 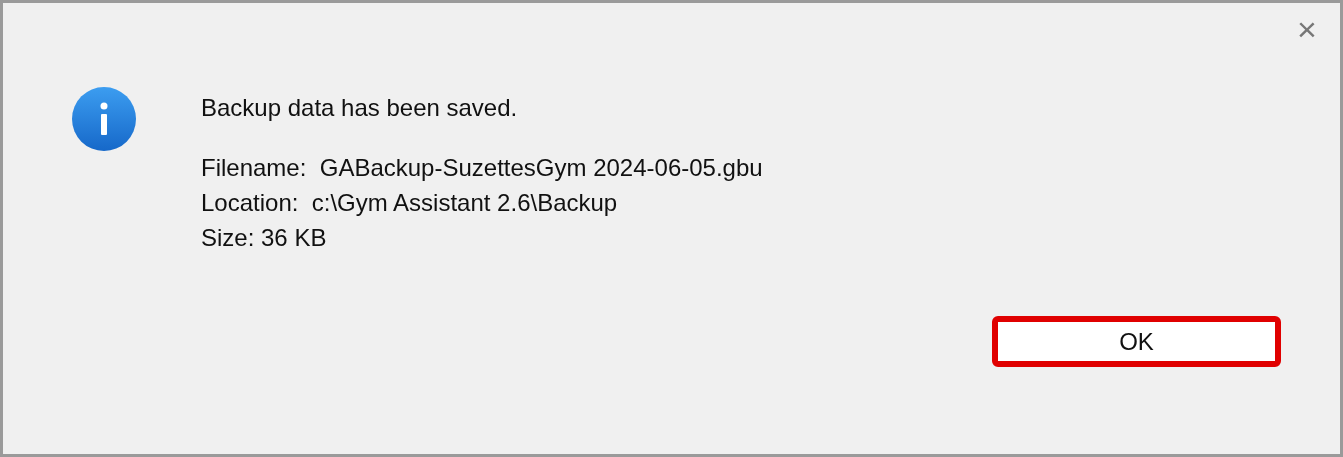 I want to click on close-button: ×, so click(x=1307, y=29).